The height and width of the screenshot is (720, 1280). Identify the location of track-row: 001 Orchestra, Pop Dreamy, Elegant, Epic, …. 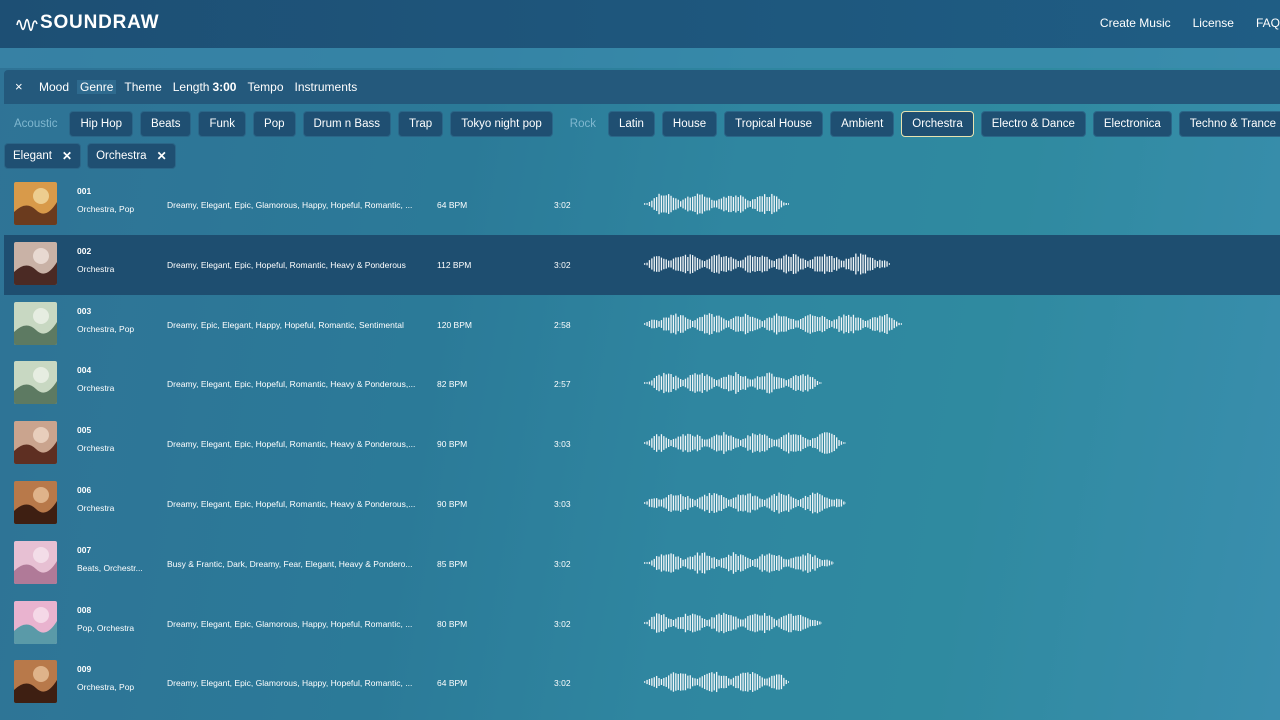
(642, 205).